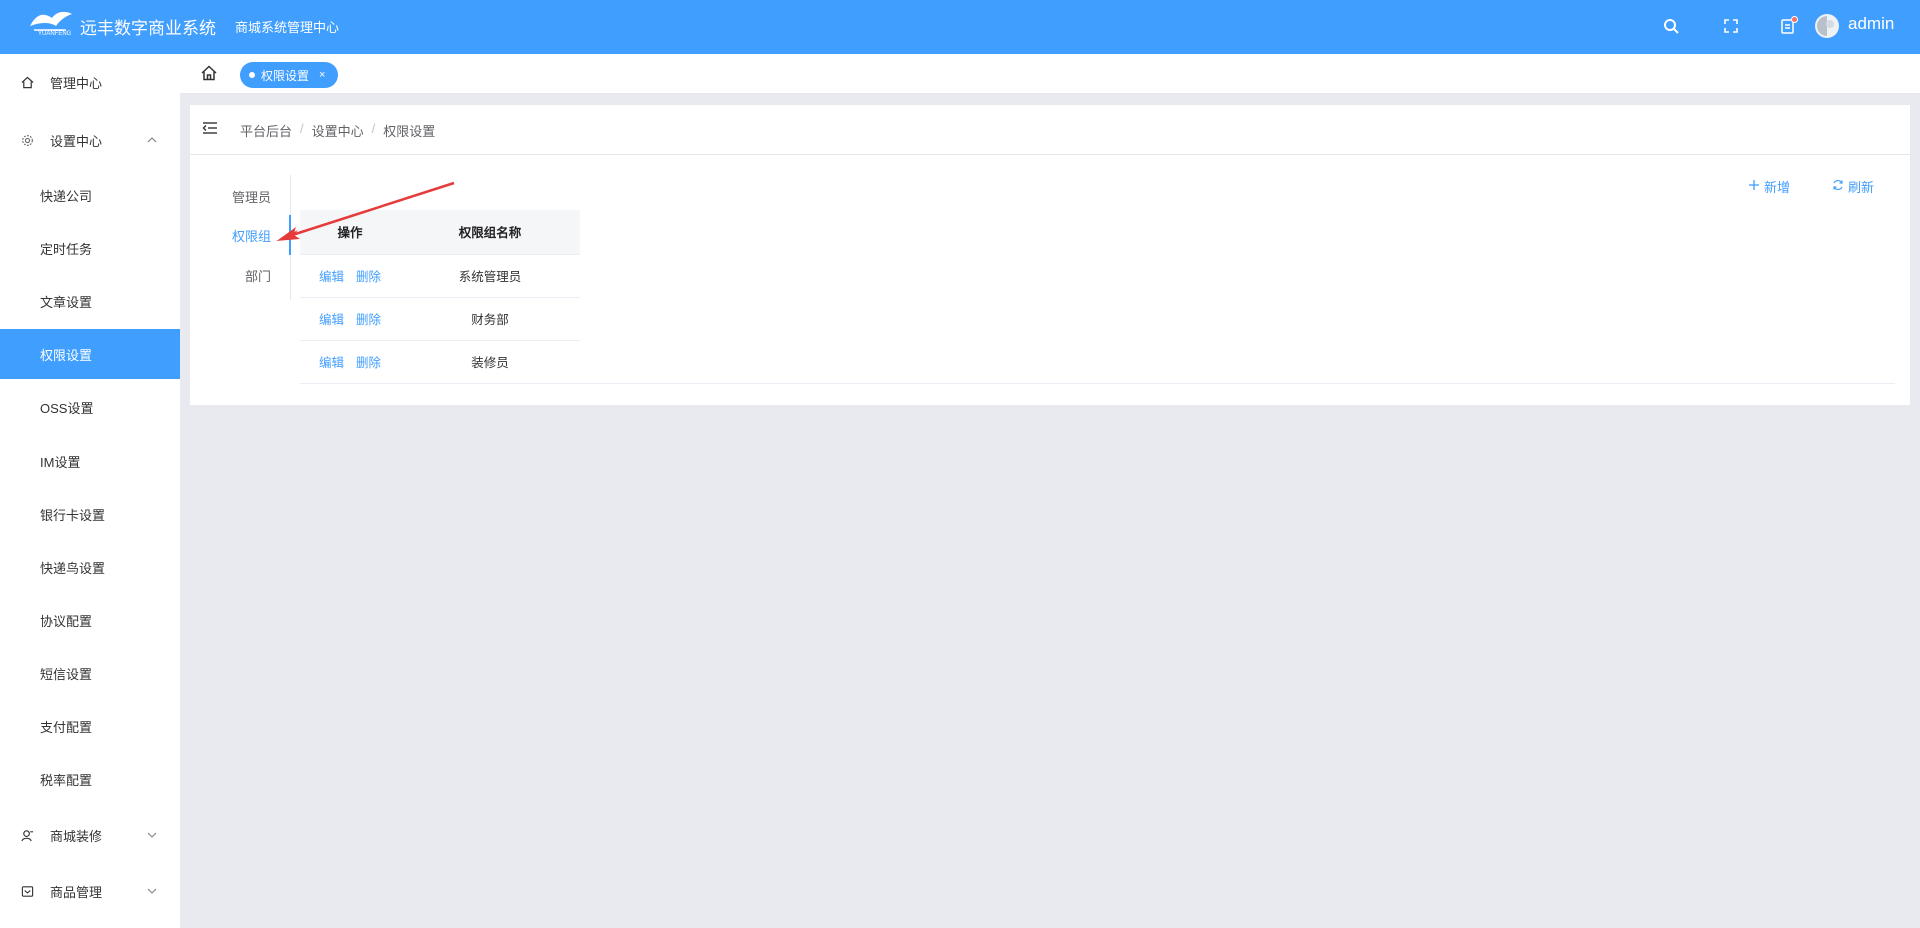 This screenshot has height=928, width=1920. Describe the element at coordinates (1671, 26) in the screenshot. I see `search-icon` at that location.